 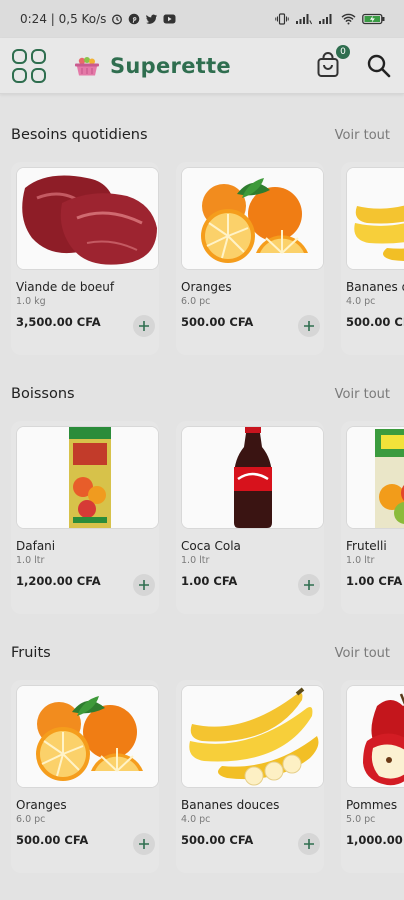 I want to click on status-time-speed: 0:24 | 0,5 Ko/s, so click(x=63, y=19).